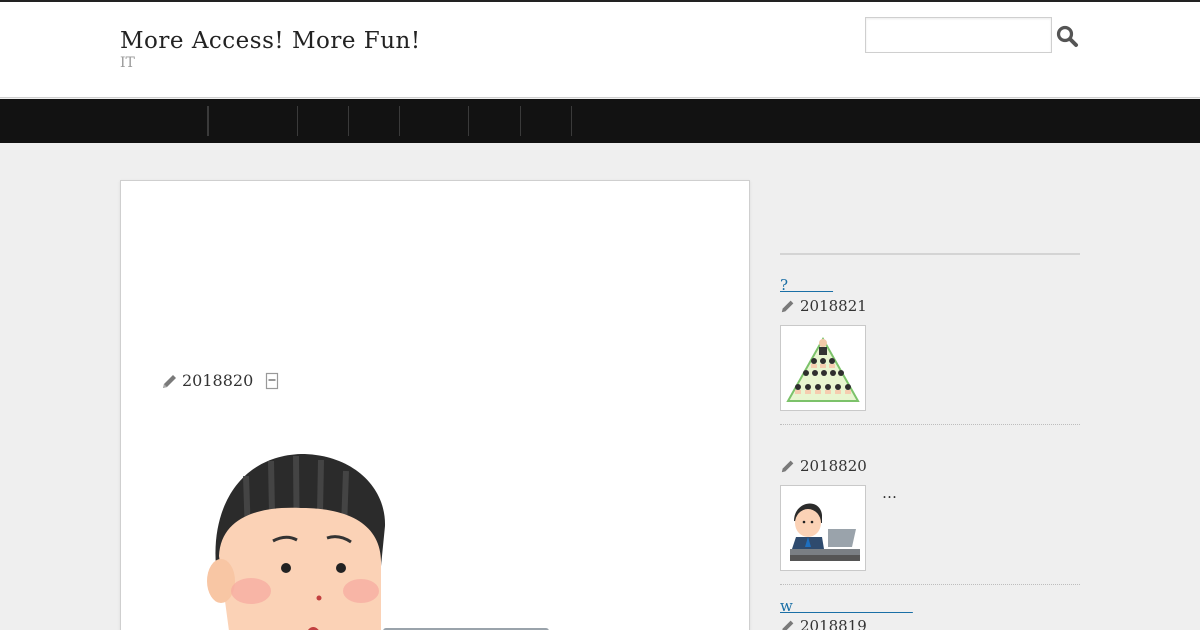 The height and width of the screenshot is (630, 1200). I want to click on category-icon, so click(272, 381).